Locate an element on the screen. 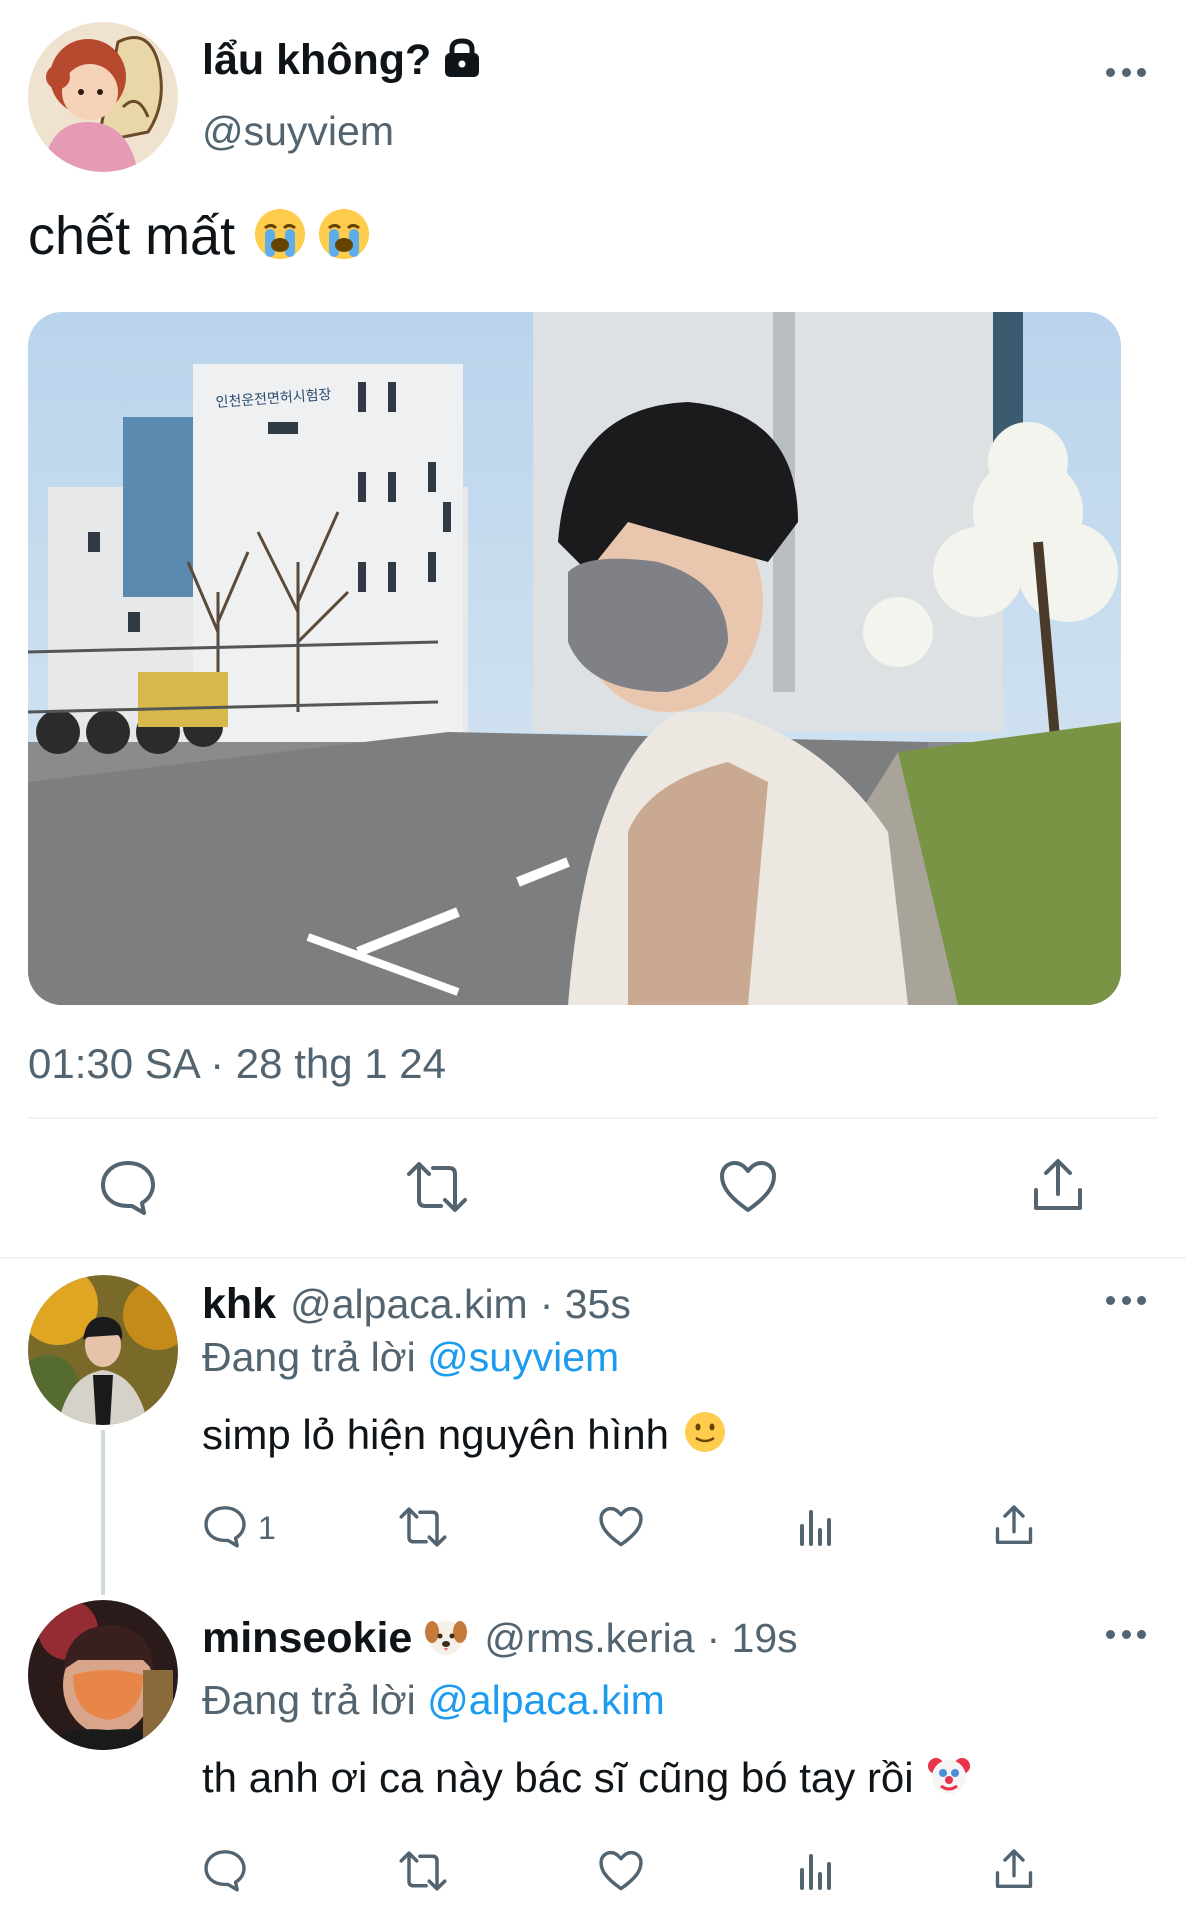 The image size is (1186, 1920). reply-display-name: minseokie is located at coordinates (307, 1638).